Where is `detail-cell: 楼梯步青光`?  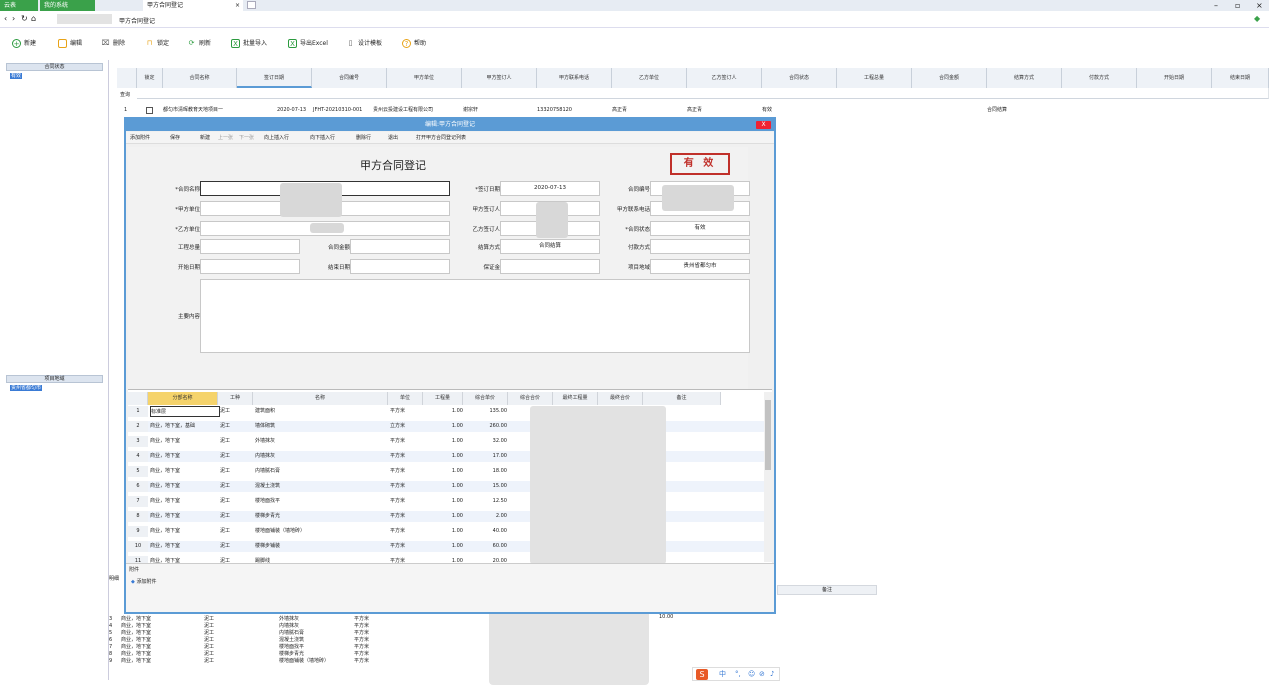 detail-cell: 楼梯步青光 is located at coordinates (322, 516).